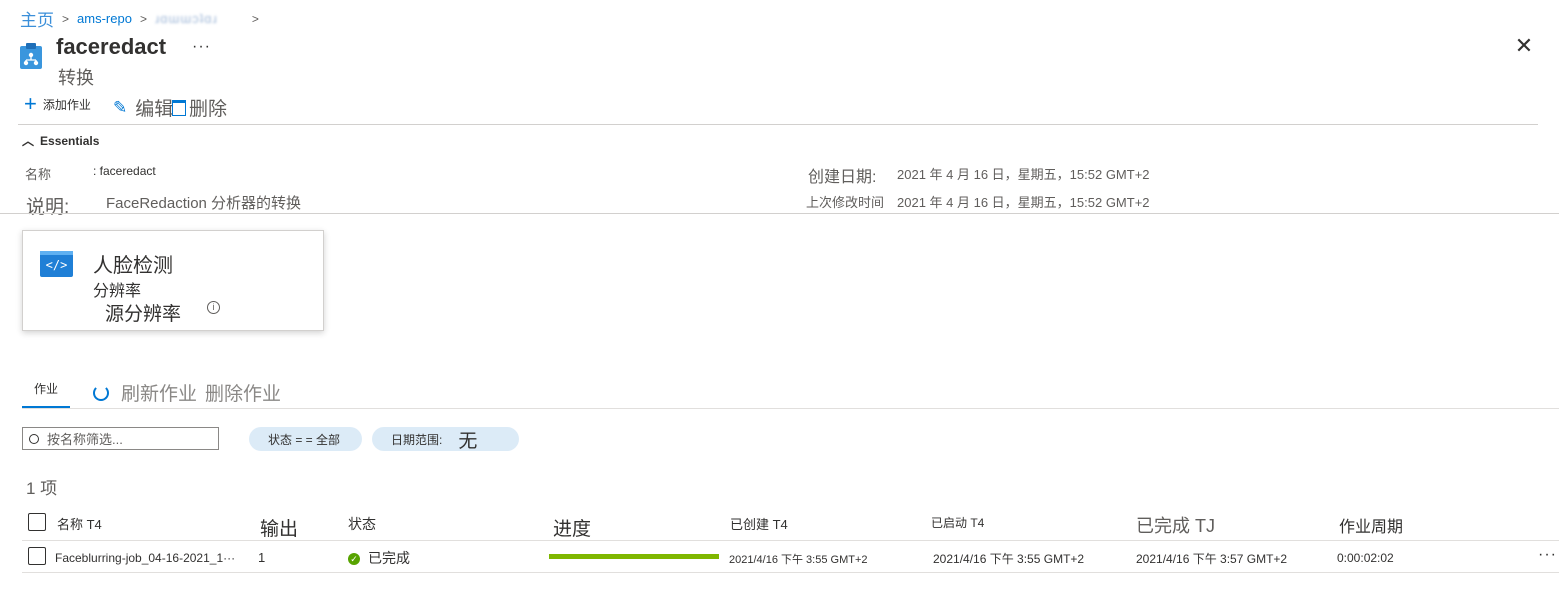 This screenshot has height=597, width=1559. Describe the element at coordinates (957, 522) in the screenshot. I see `column-header-started: 已启动 T4` at that location.